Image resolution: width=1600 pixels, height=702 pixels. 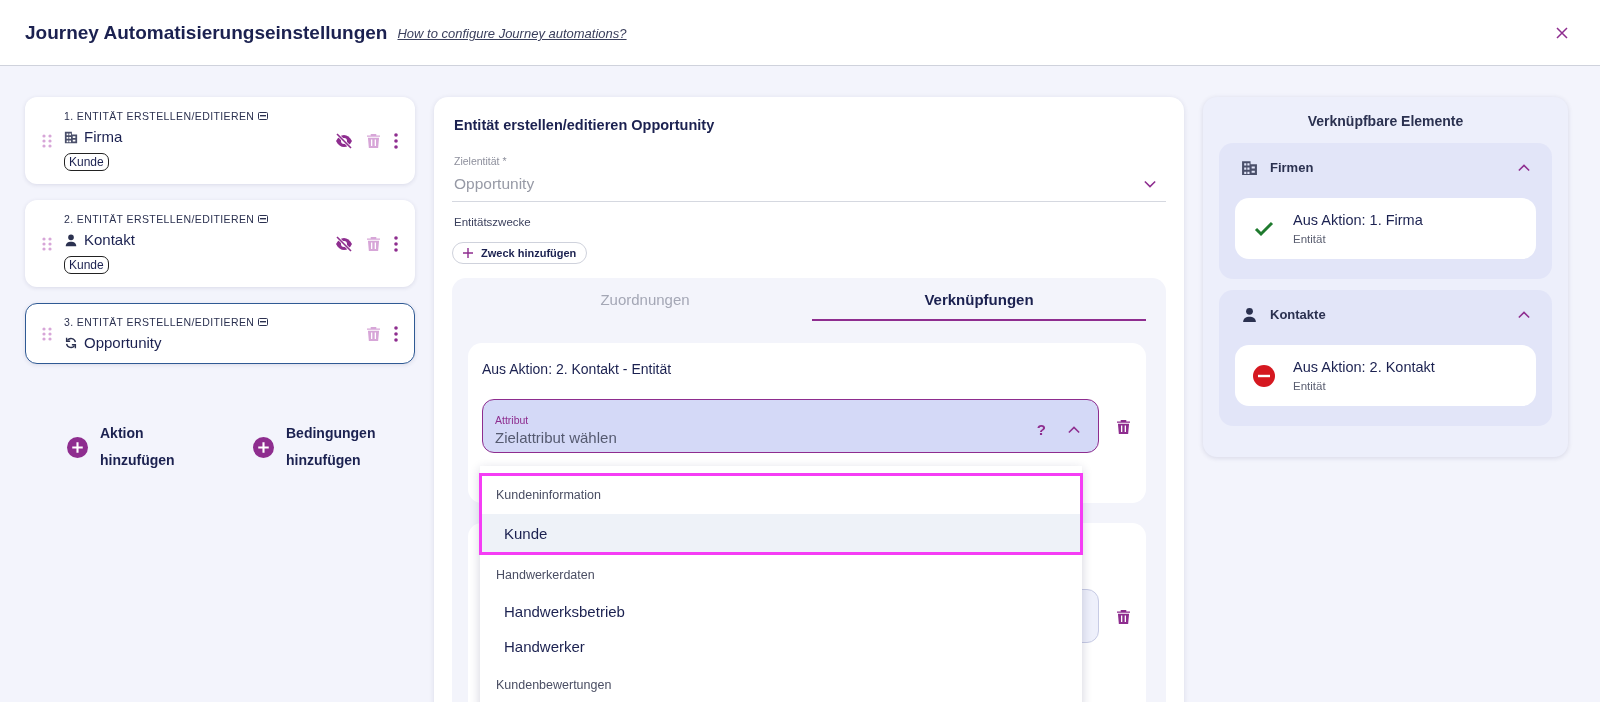 I want to click on purposes-label: Entitätszwecke, so click(x=493, y=222).